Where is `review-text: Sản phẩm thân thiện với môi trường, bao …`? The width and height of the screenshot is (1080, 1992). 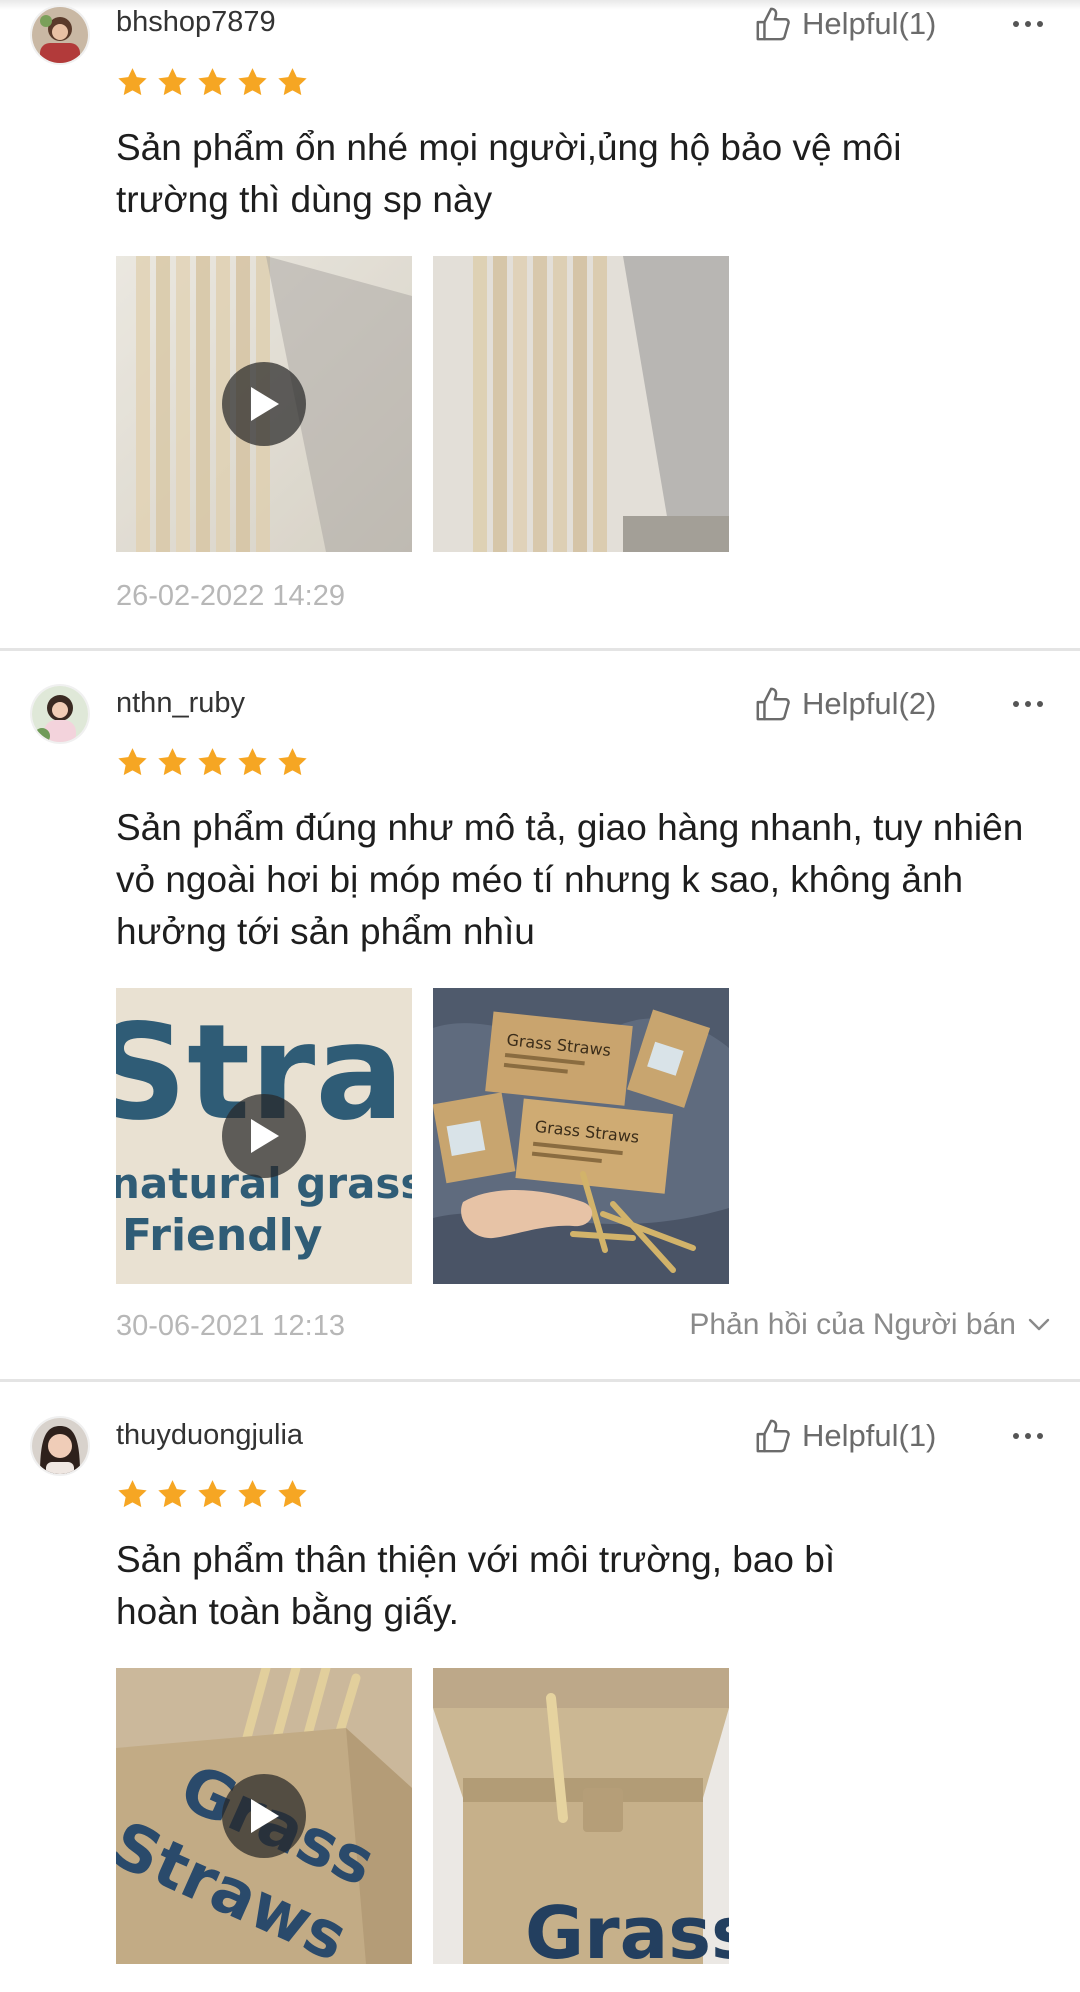 review-text: Sản phẩm thân thiện với môi trường, bao … is located at coordinates (476, 1585).